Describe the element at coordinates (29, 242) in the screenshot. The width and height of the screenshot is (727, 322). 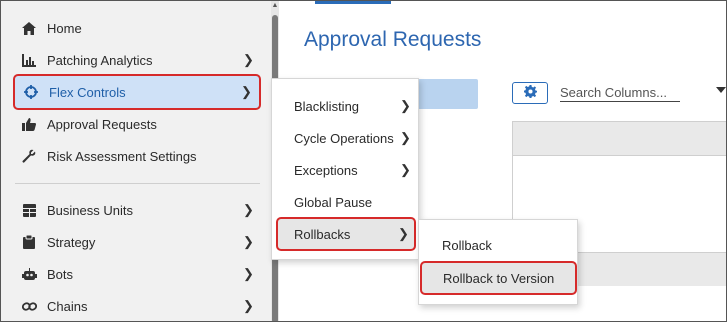
I see `clipboard-icon` at that location.